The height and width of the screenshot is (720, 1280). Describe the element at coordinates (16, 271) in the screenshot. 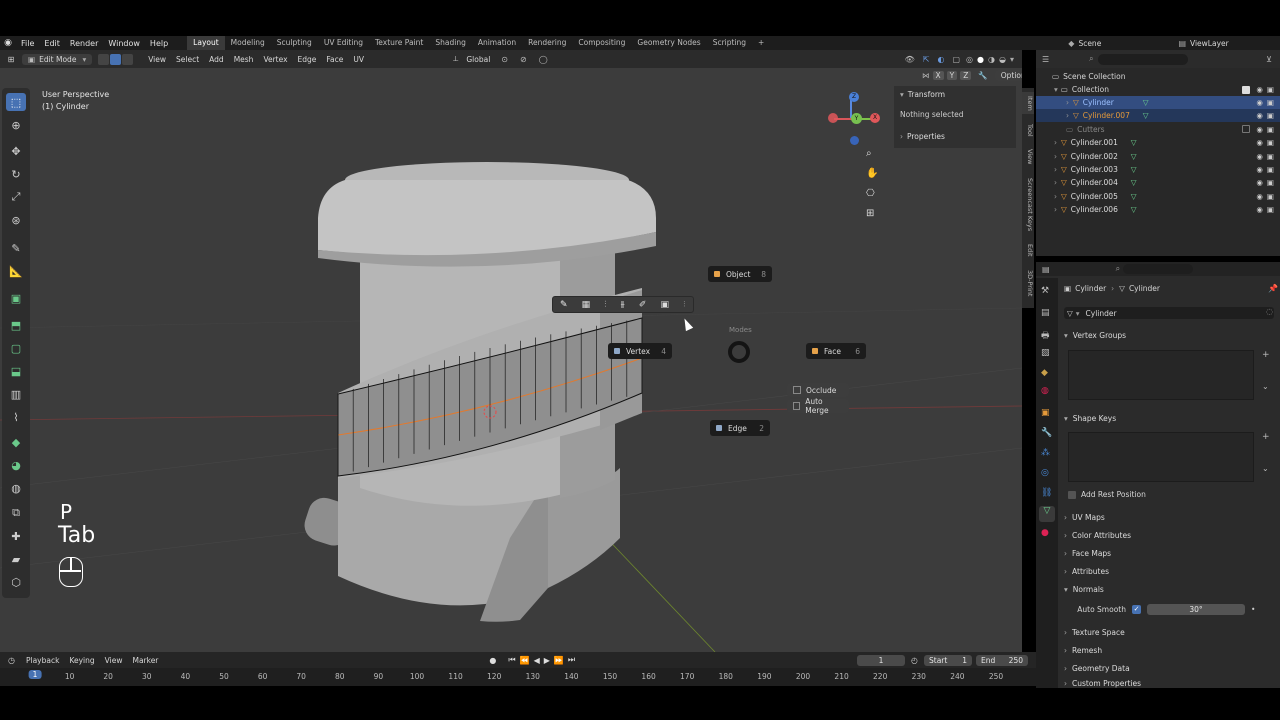

I see `measure-tool: 📐` at that location.